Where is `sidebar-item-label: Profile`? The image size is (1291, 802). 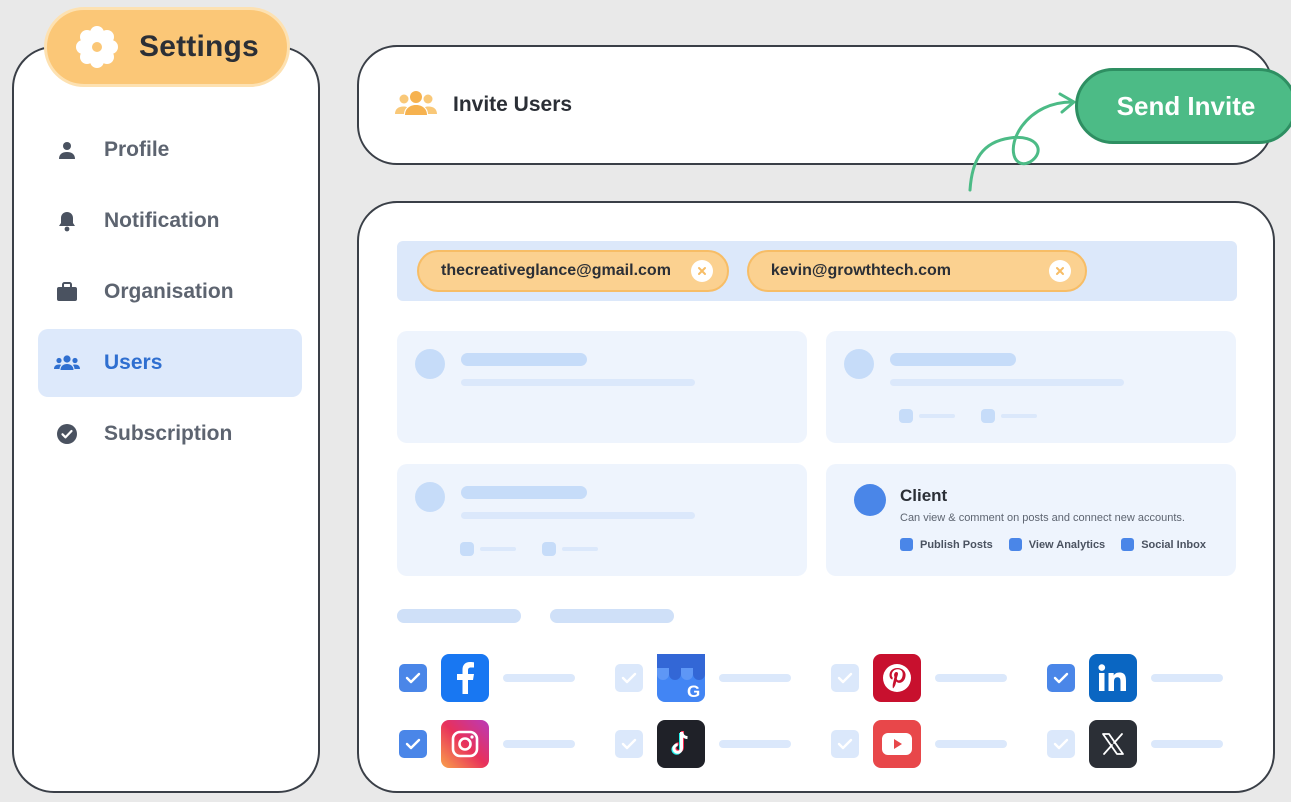 sidebar-item-label: Profile is located at coordinates (137, 149).